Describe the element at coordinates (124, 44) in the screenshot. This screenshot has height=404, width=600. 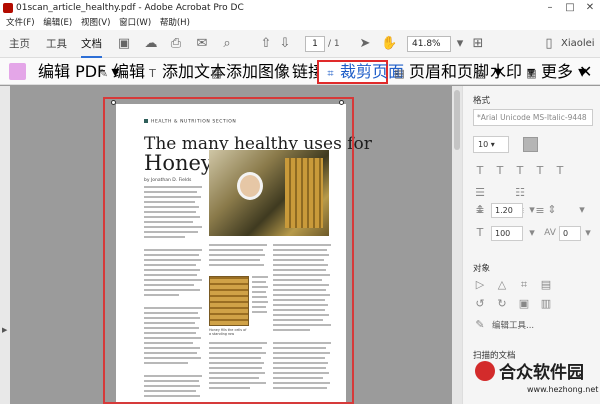
I see `save-icon: ▣` at that location.